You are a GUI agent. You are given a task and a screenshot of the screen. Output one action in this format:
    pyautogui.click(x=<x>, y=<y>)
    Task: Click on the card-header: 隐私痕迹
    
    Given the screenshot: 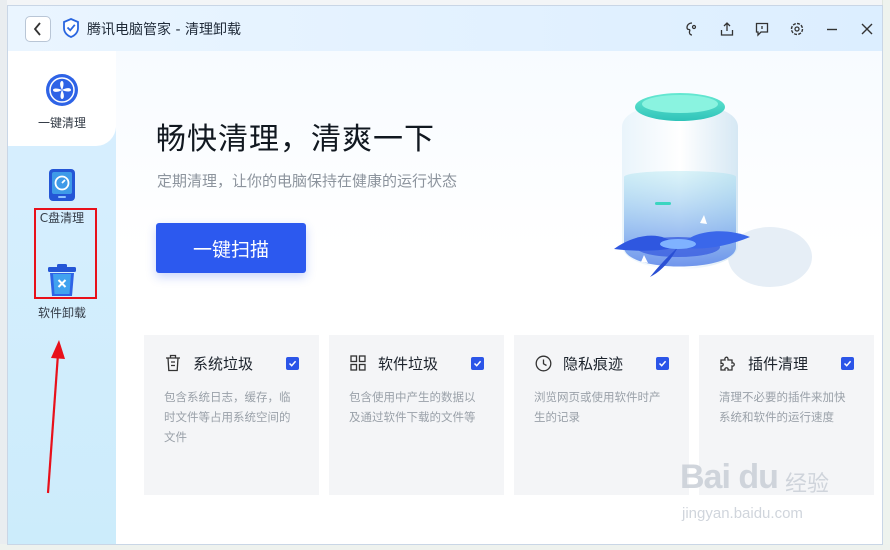 What is the action you would take?
    pyautogui.click(x=578, y=363)
    